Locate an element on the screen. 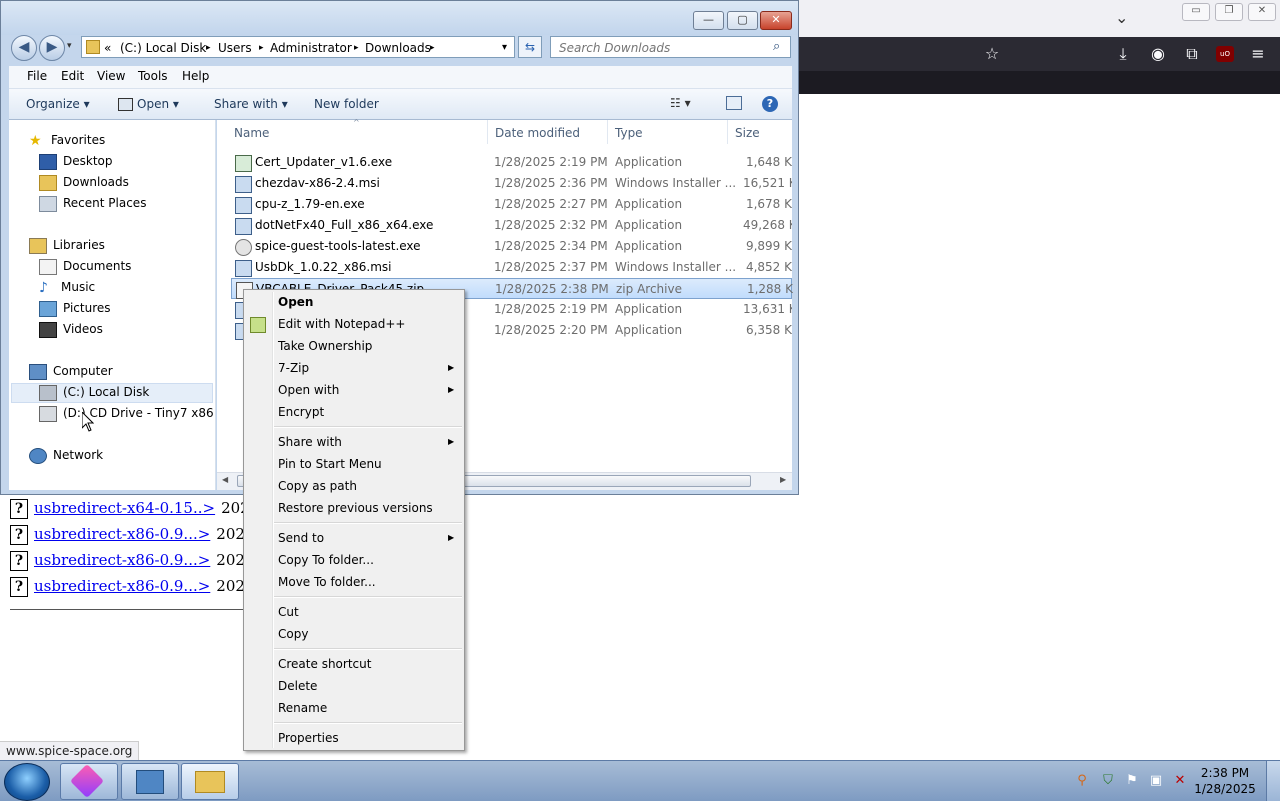 This screenshot has height=801, width=1280. menu-tools: Tools is located at coordinates (153, 76).